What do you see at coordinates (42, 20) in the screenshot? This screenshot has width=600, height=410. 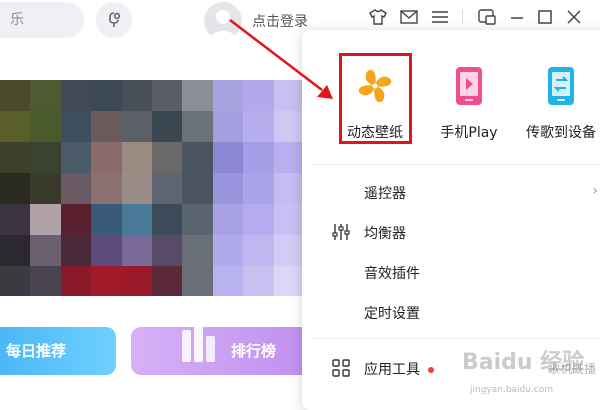 I see `search-input: 乐` at bounding box center [42, 20].